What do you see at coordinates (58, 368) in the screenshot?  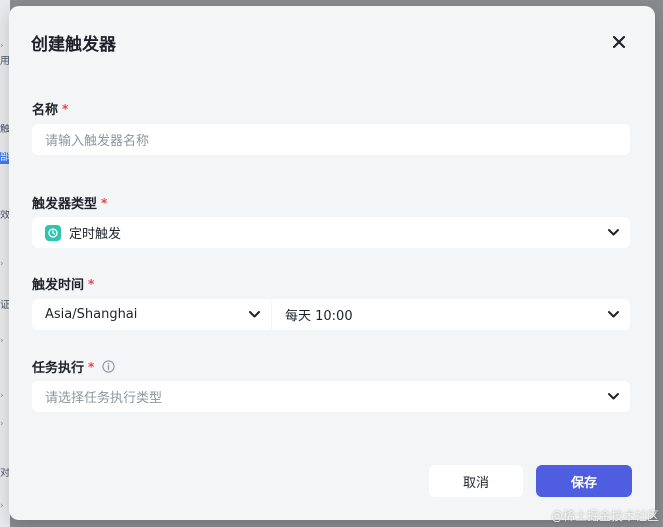 I see `task-label-text: 任务执行` at bounding box center [58, 368].